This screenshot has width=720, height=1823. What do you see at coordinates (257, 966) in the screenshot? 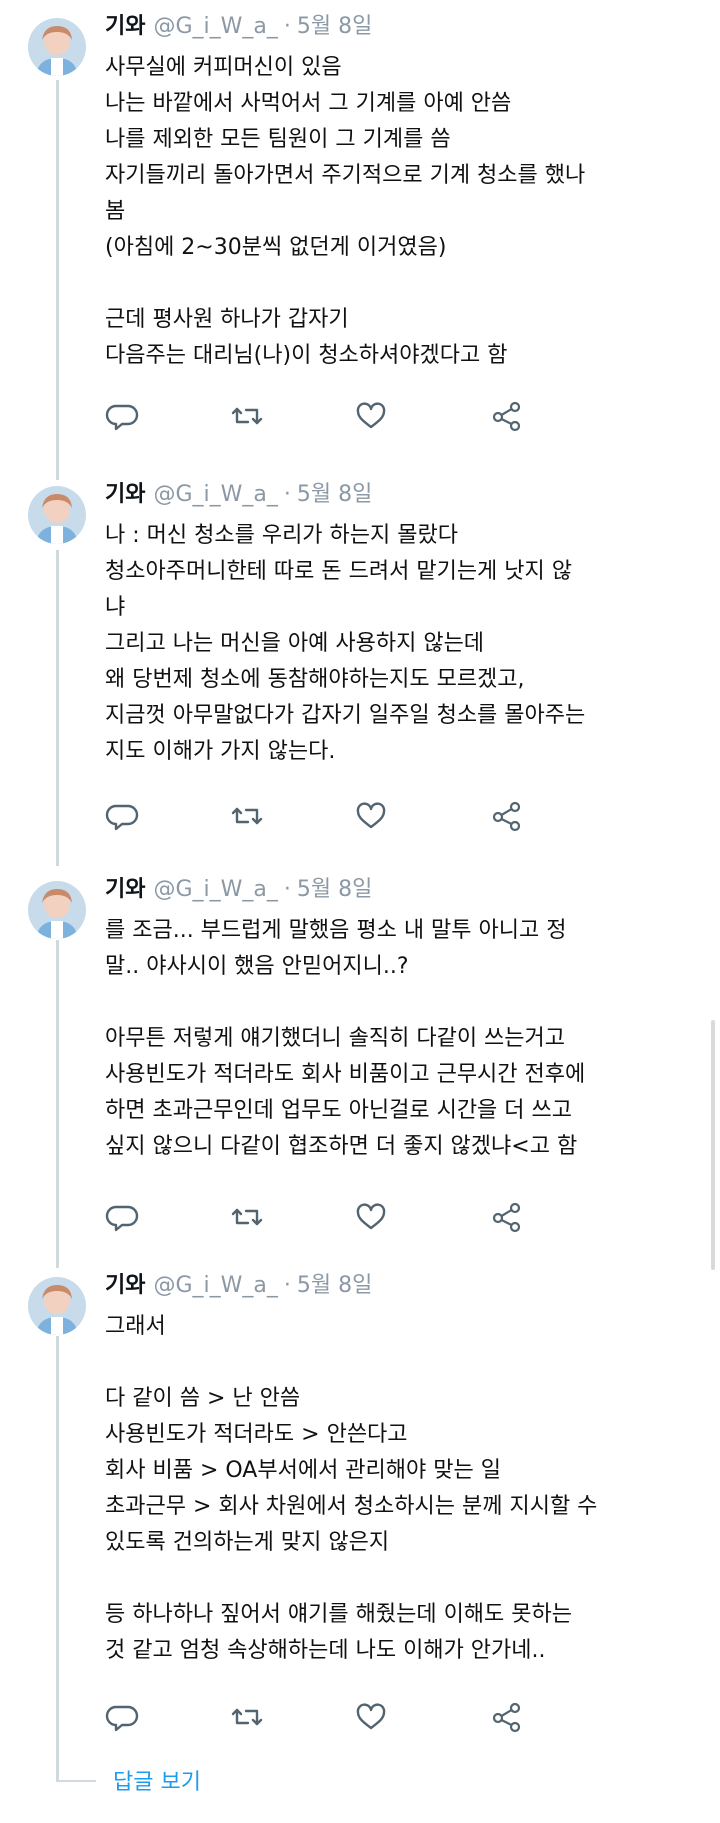
I see `tweet-text-line: 말.. 야사시이 했음 안믿어지니..?` at bounding box center [257, 966].